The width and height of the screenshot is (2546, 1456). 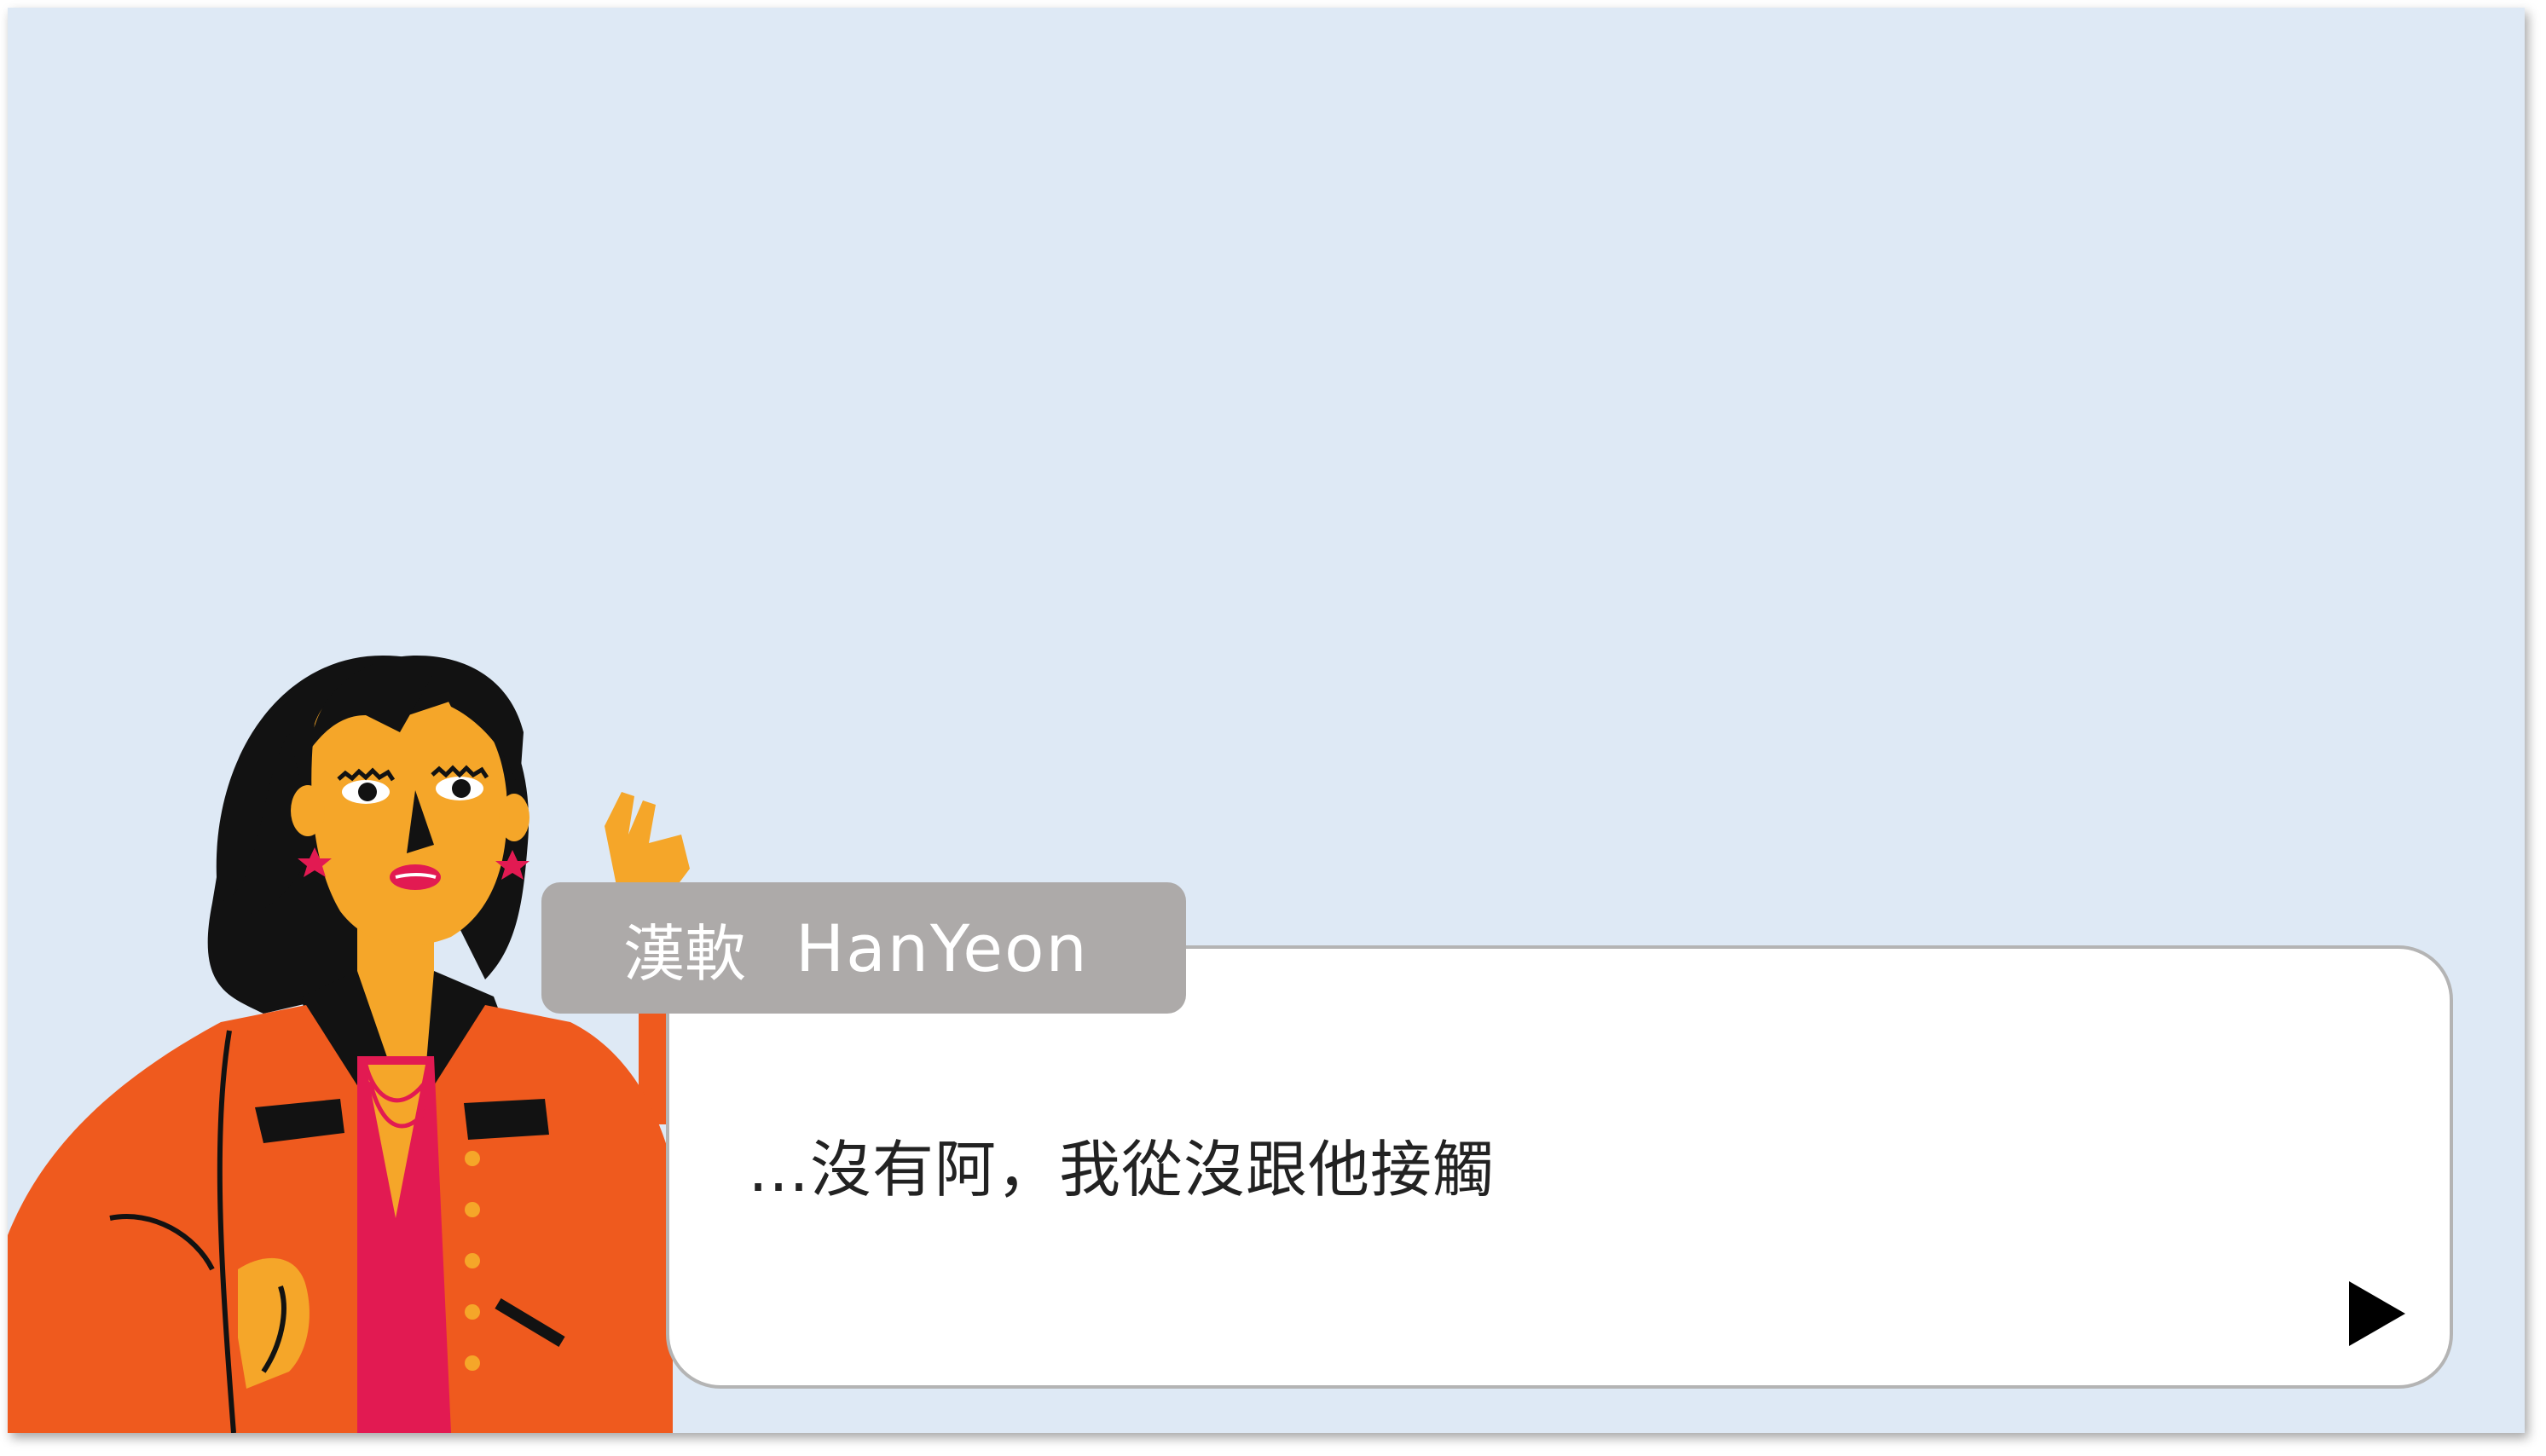 I want to click on speaker-name-plate: 漢軟 HanYeon, so click(x=864, y=948).